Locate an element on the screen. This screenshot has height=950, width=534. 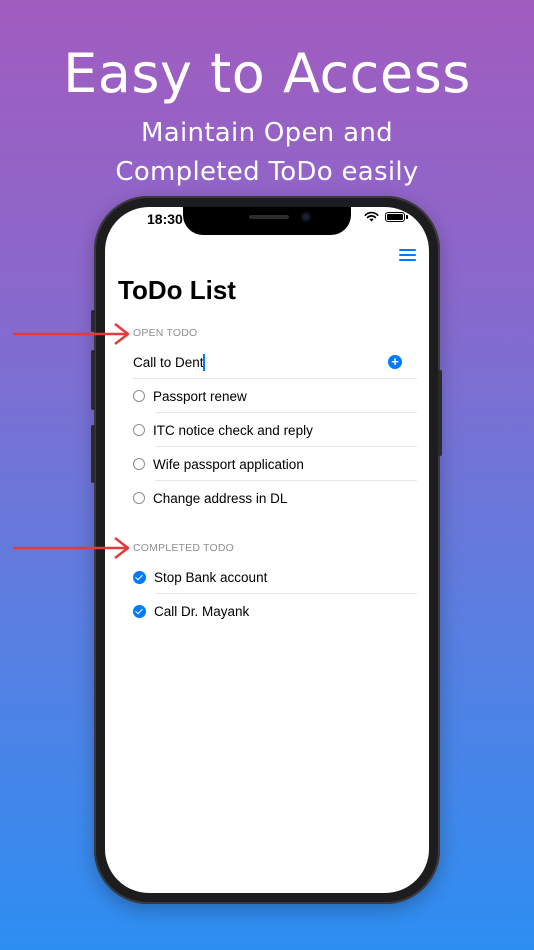
add-todo-button: + is located at coordinates (395, 362).